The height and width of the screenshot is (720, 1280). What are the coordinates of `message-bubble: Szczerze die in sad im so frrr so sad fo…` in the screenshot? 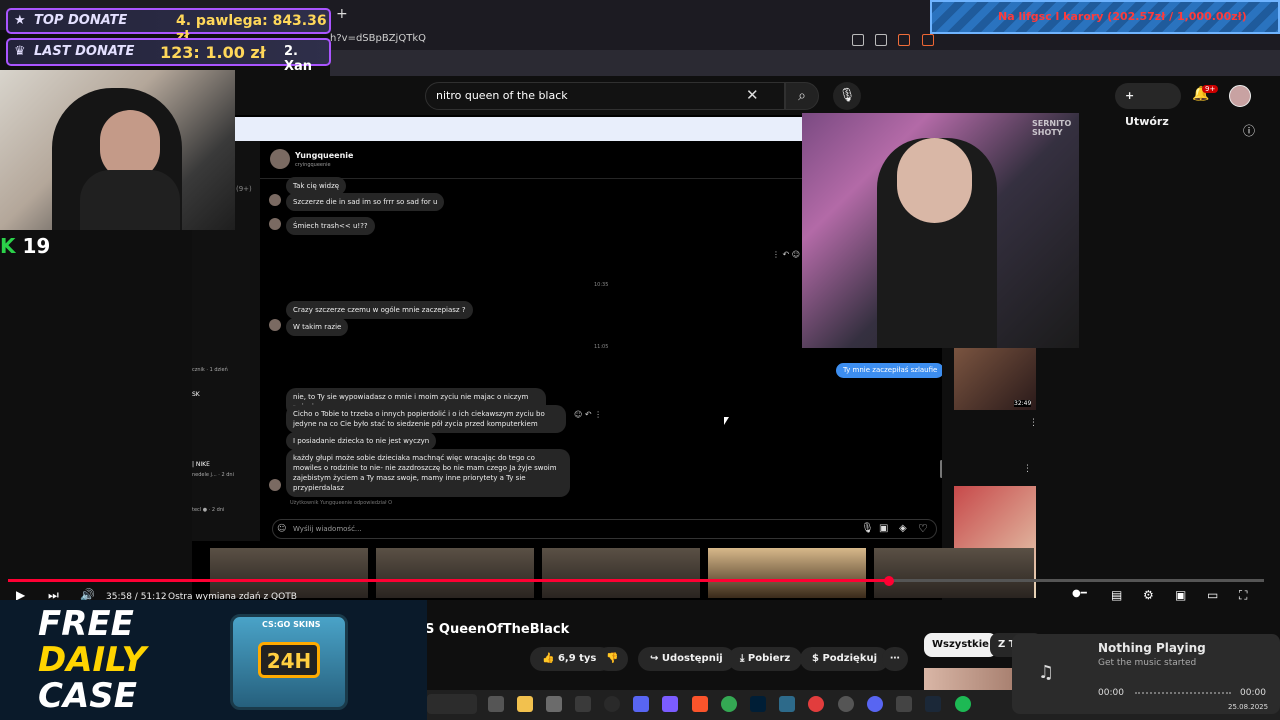 It's located at (365, 202).